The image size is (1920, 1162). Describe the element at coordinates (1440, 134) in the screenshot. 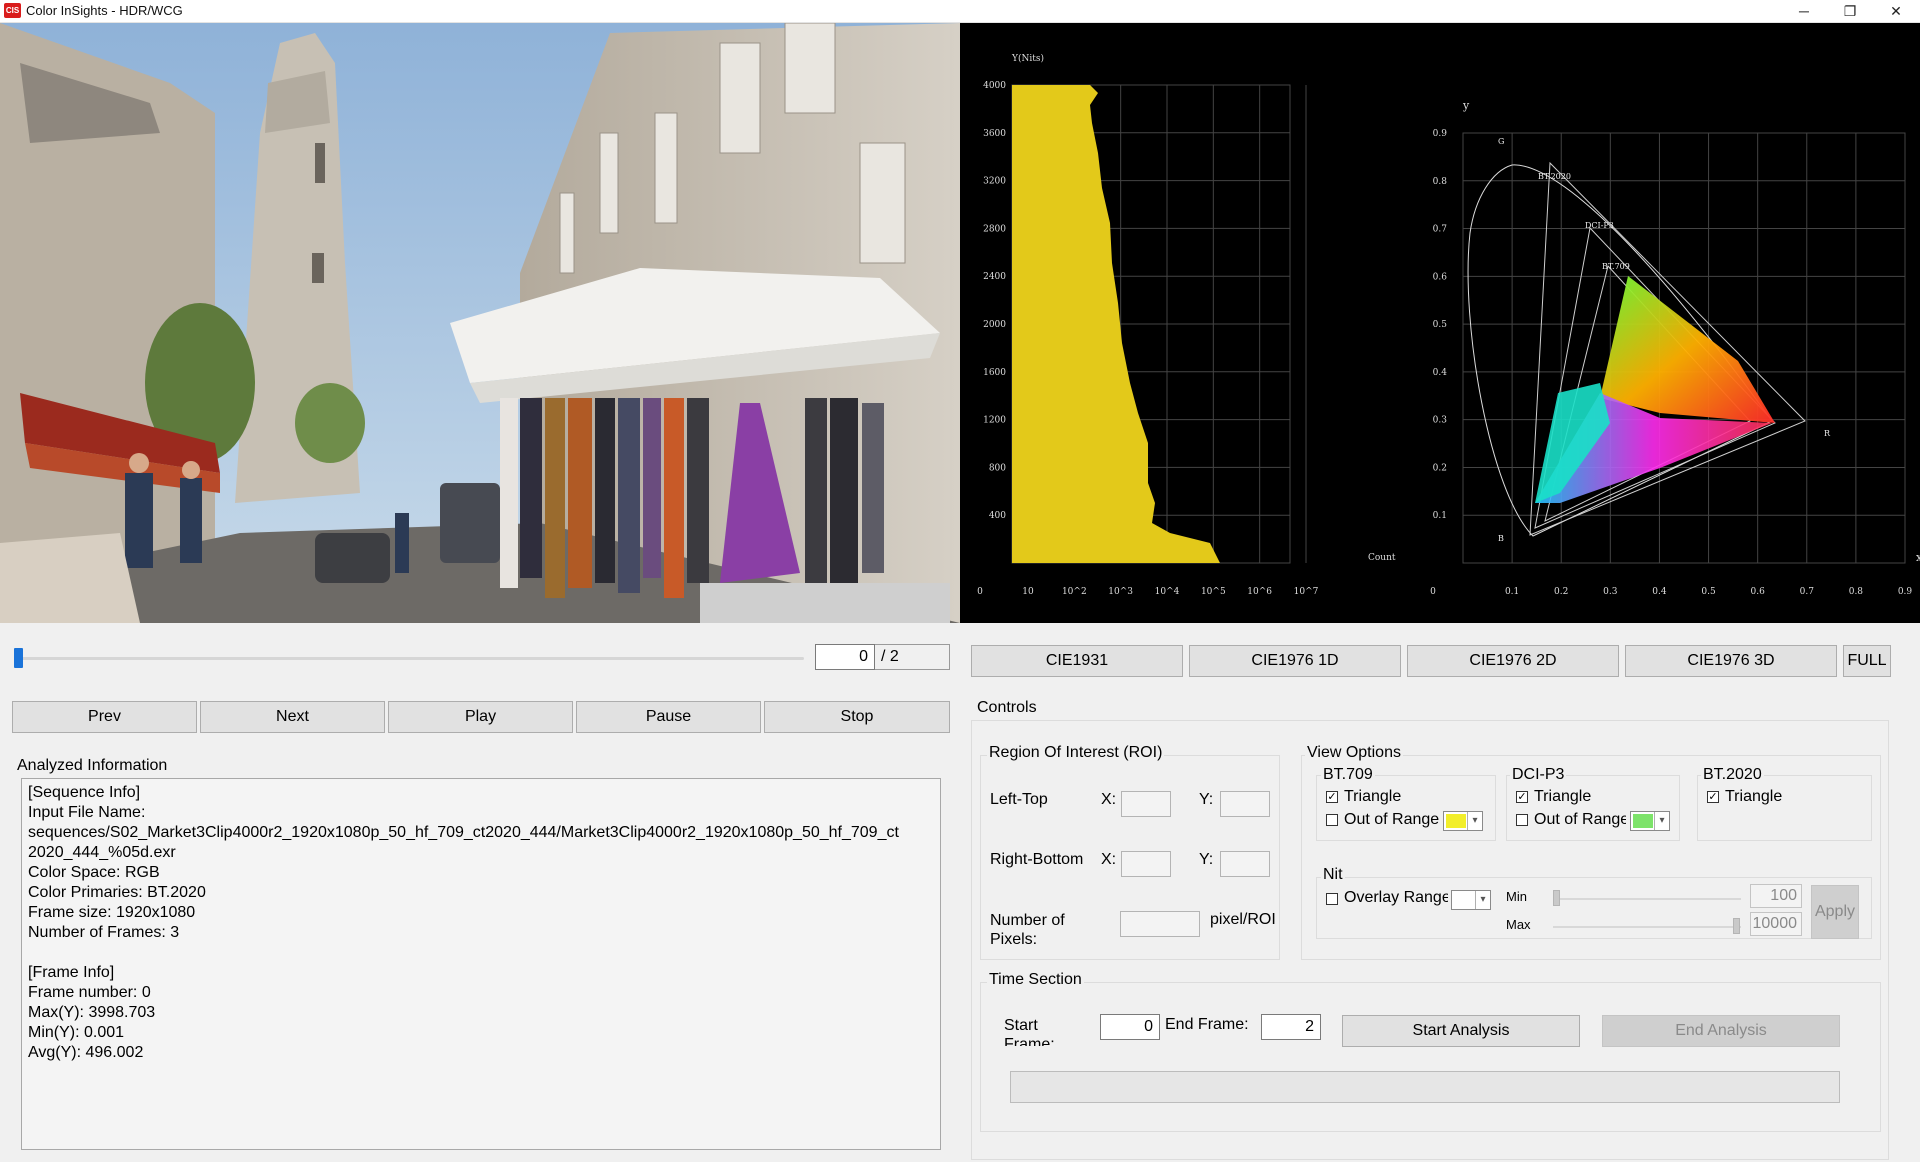

I see `chroma-y-tick: 0.9` at that location.